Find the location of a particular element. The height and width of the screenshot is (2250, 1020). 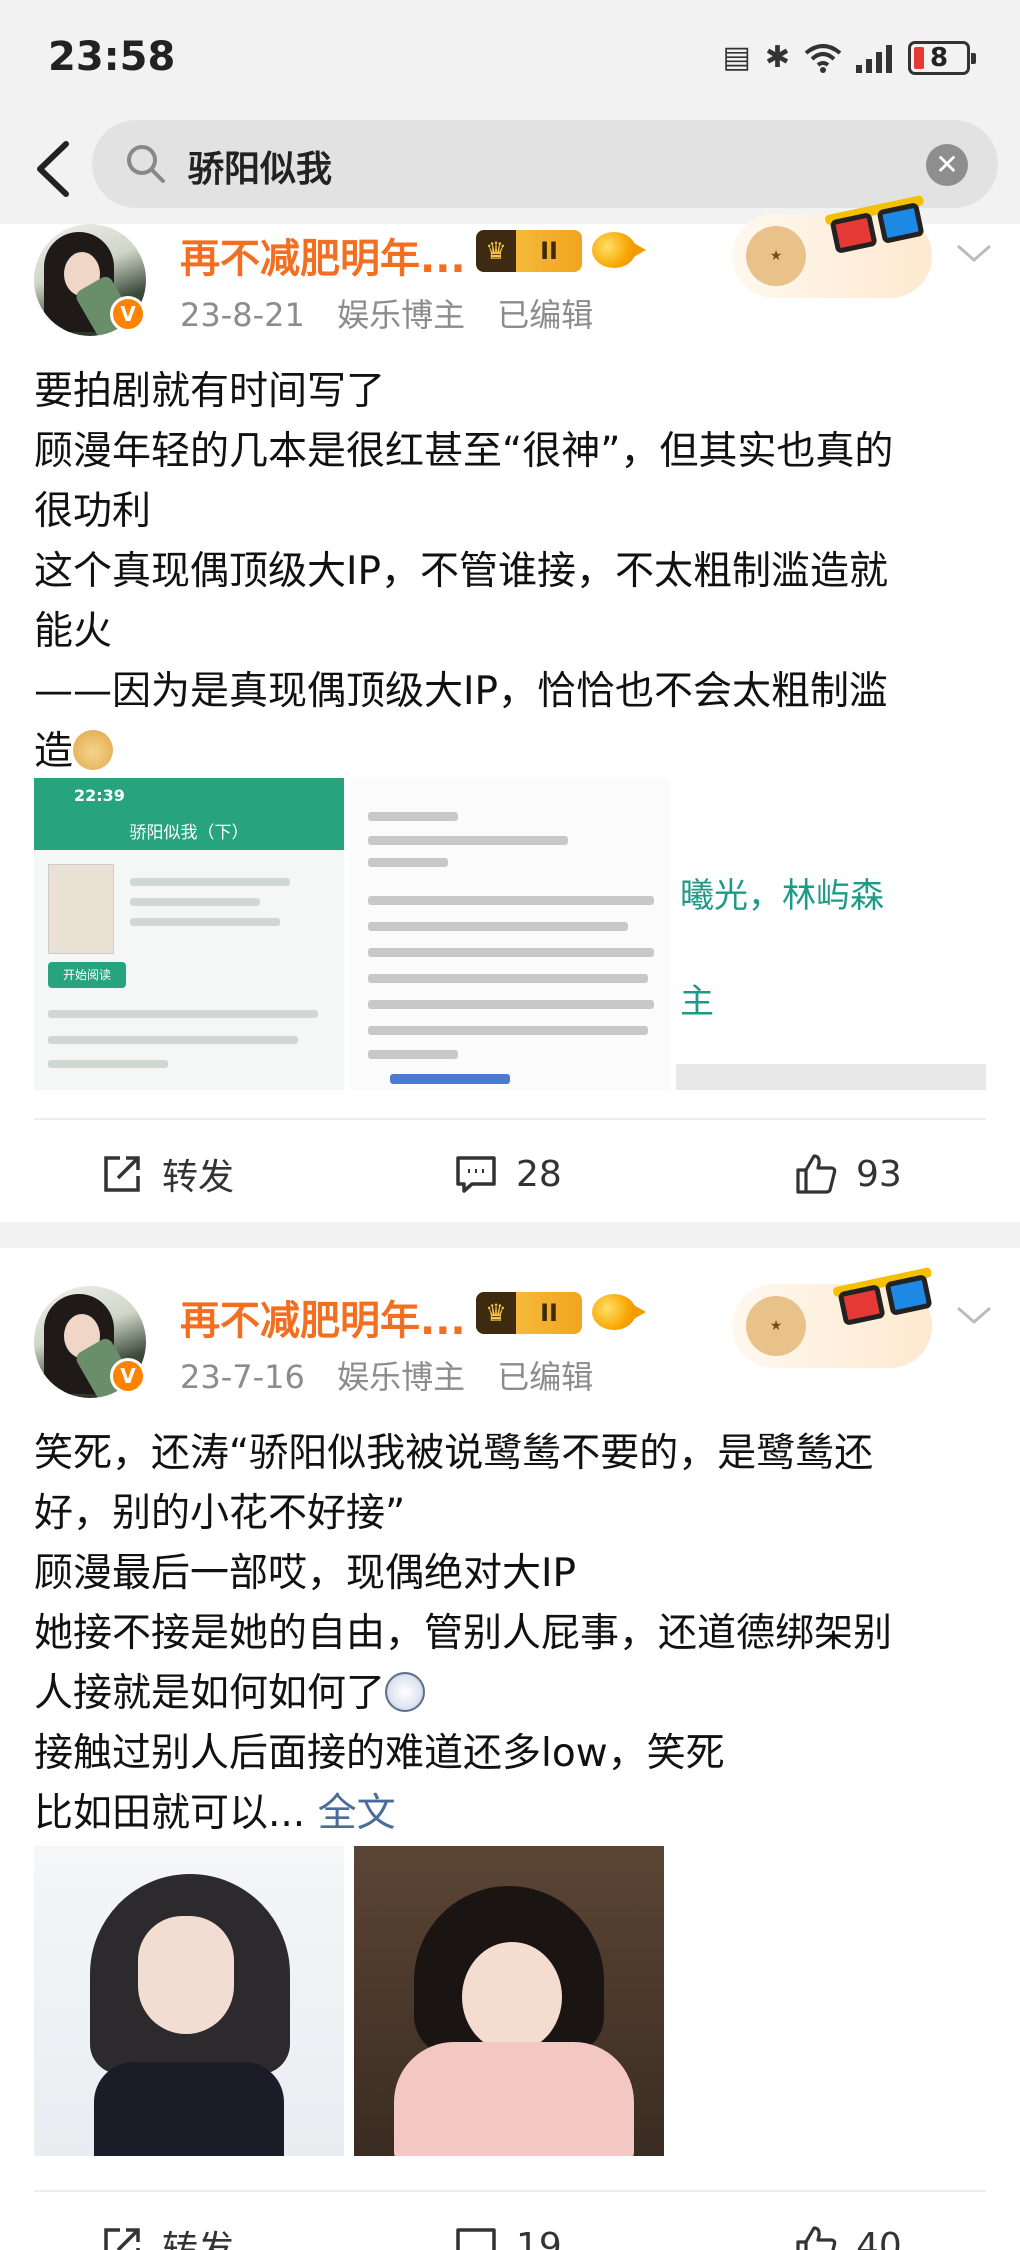

clear-icon: ✕ is located at coordinates (947, 165).